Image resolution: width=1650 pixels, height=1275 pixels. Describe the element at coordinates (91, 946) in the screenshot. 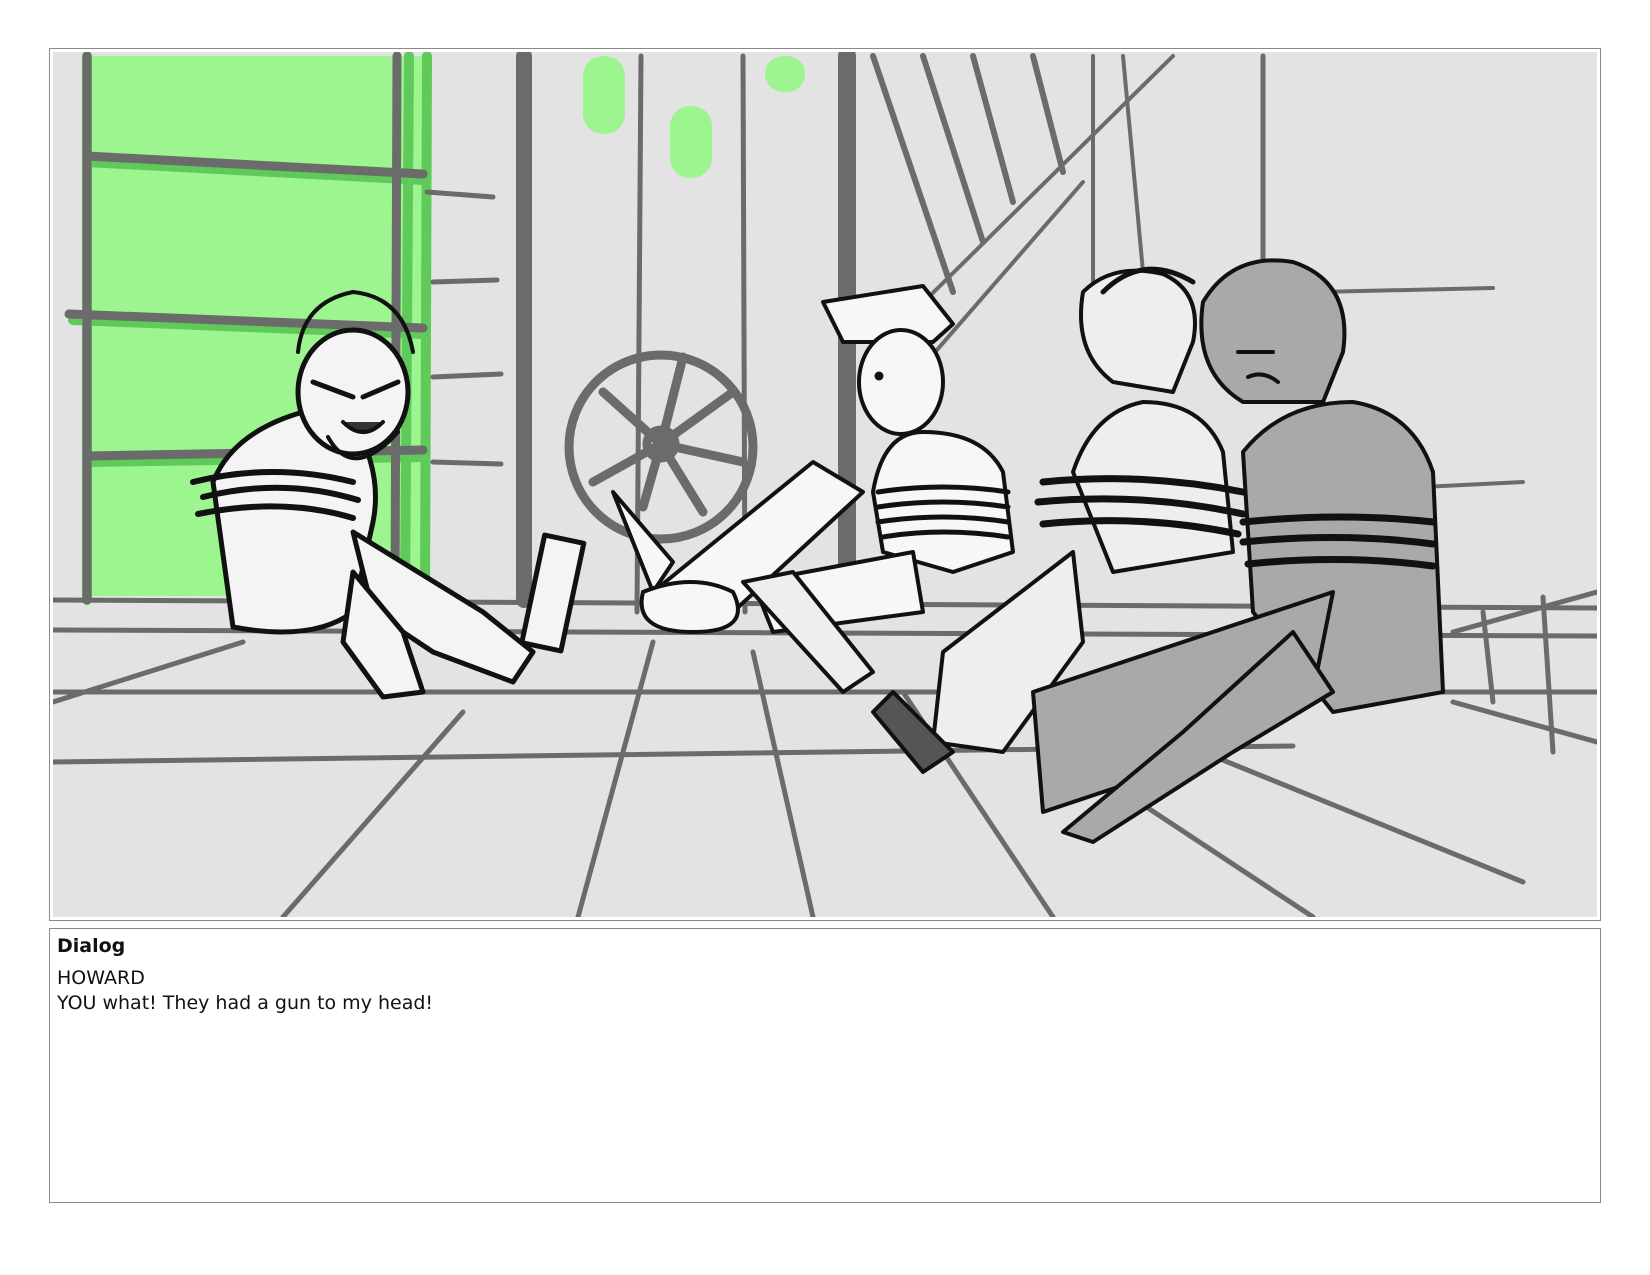

I see `dialog-heading: Dialog` at that location.